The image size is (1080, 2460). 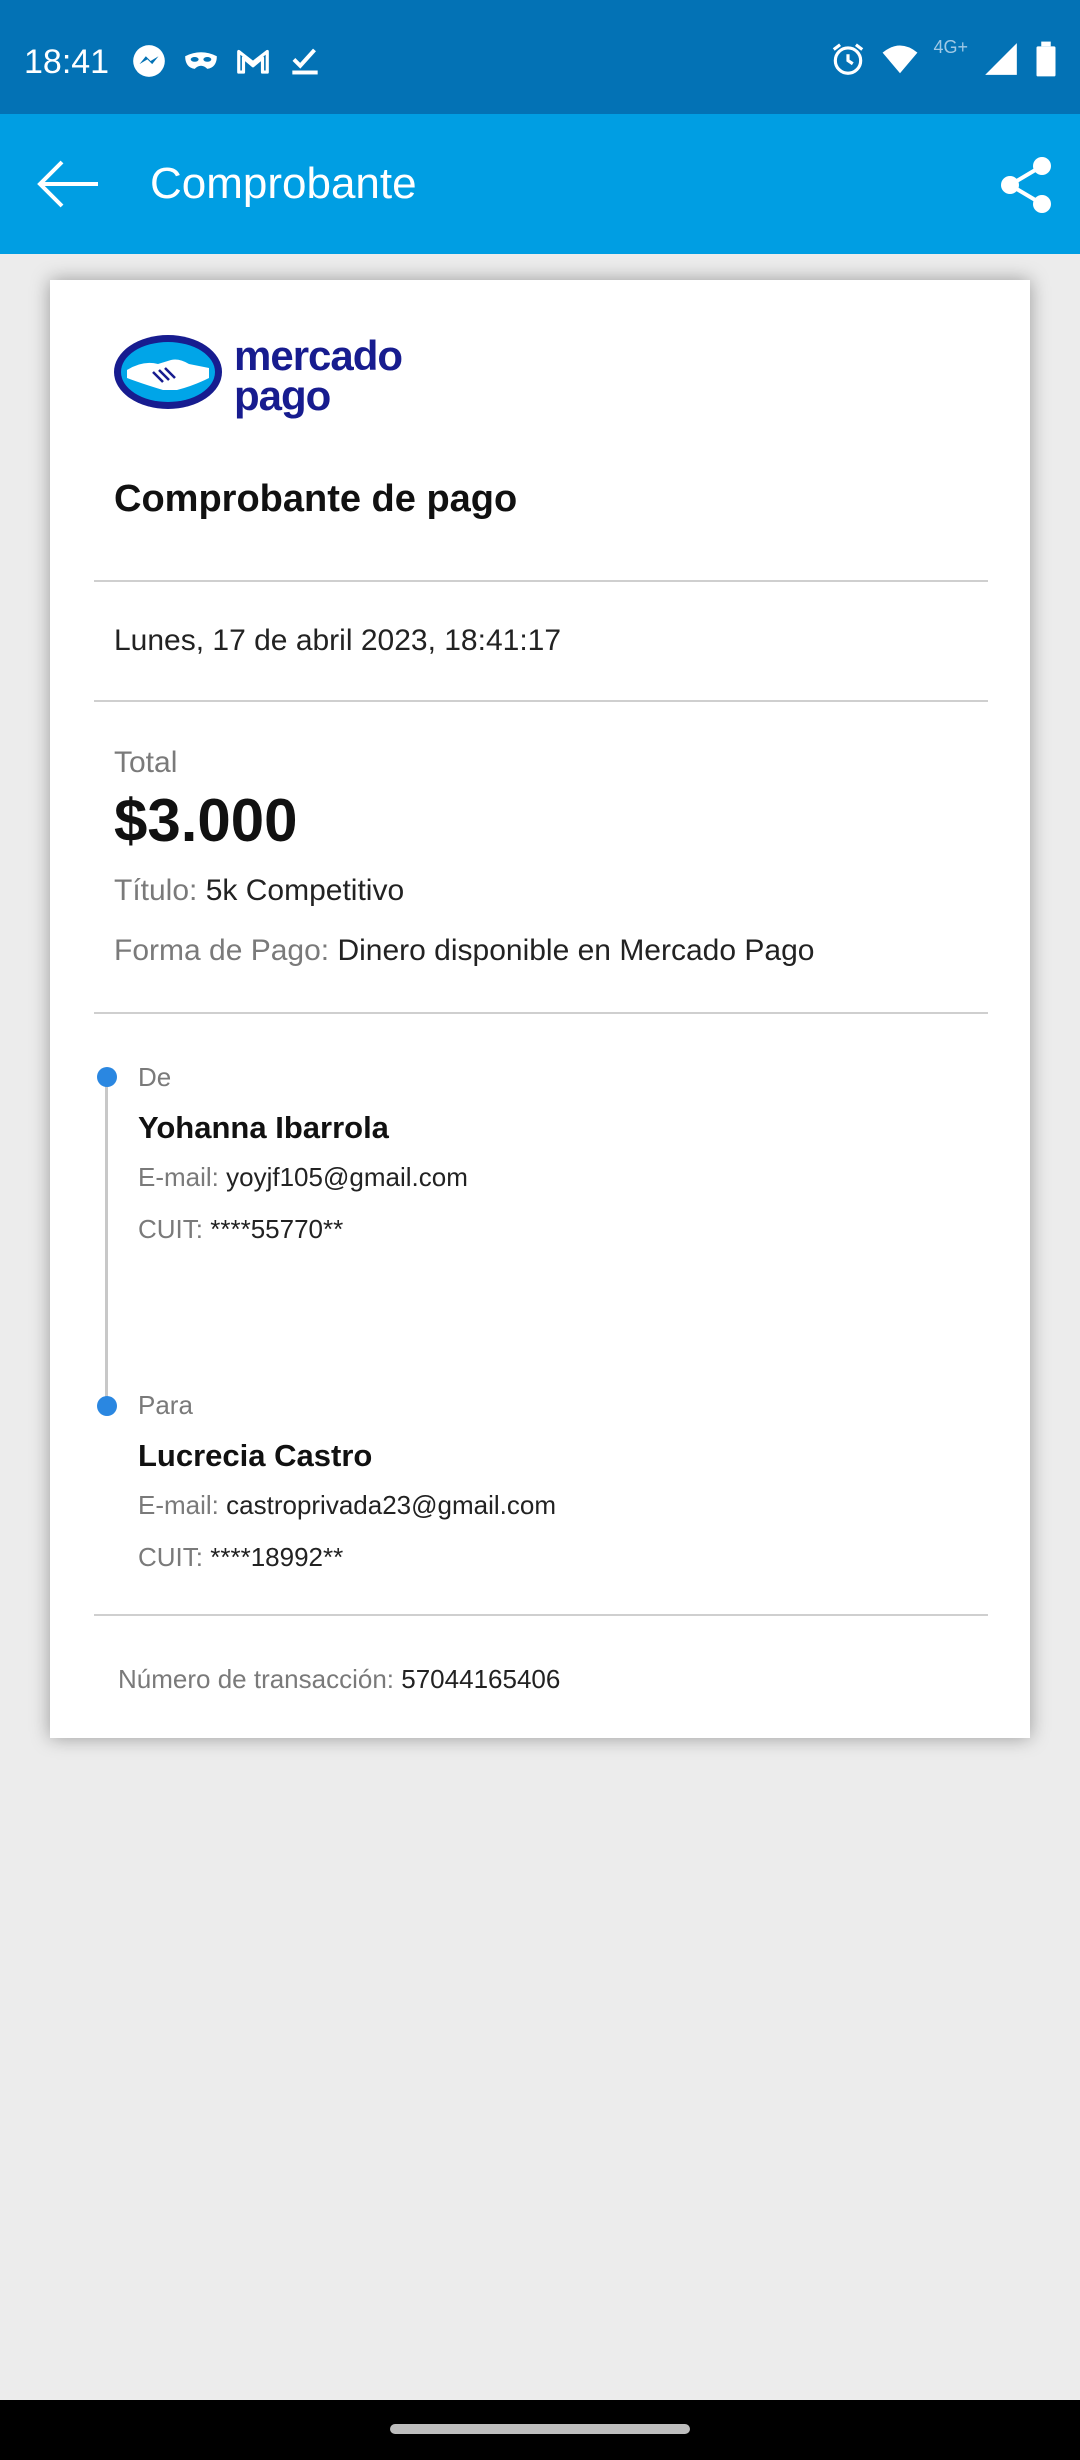 What do you see at coordinates (540, 57) in the screenshot?
I see `status-bar: 18:41 4G+` at bounding box center [540, 57].